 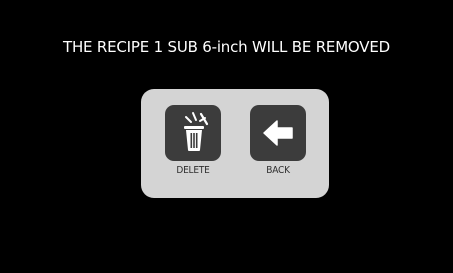 What do you see at coordinates (193, 170) in the screenshot?
I see `delete-button-label: DELETE` at bounding box center [193, 170].